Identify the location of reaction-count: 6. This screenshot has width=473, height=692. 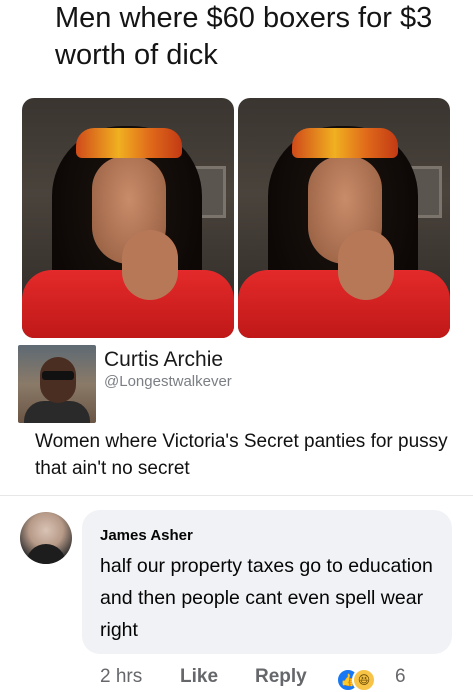
(400, 677).